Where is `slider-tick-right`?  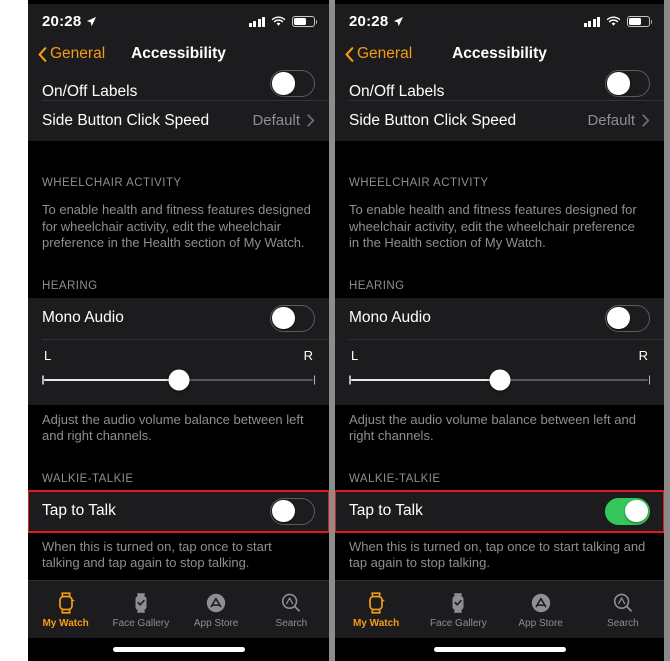
slider-tick-right is located at coordinates (314, 379).